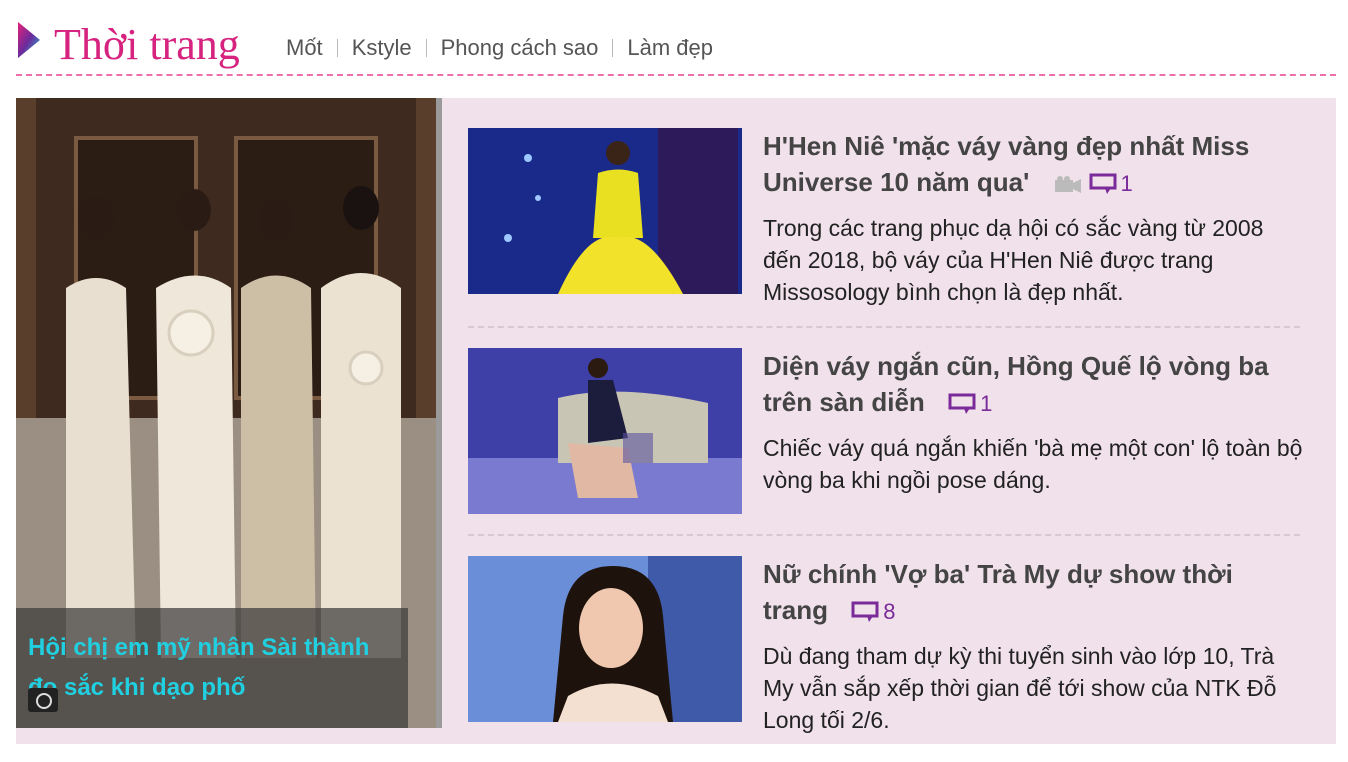 This screenshot has width=1348, height=762. What do you see at coordinates (43, 700) in the screenshot?
I see `camera-icon` at bounding box center [43, 700].